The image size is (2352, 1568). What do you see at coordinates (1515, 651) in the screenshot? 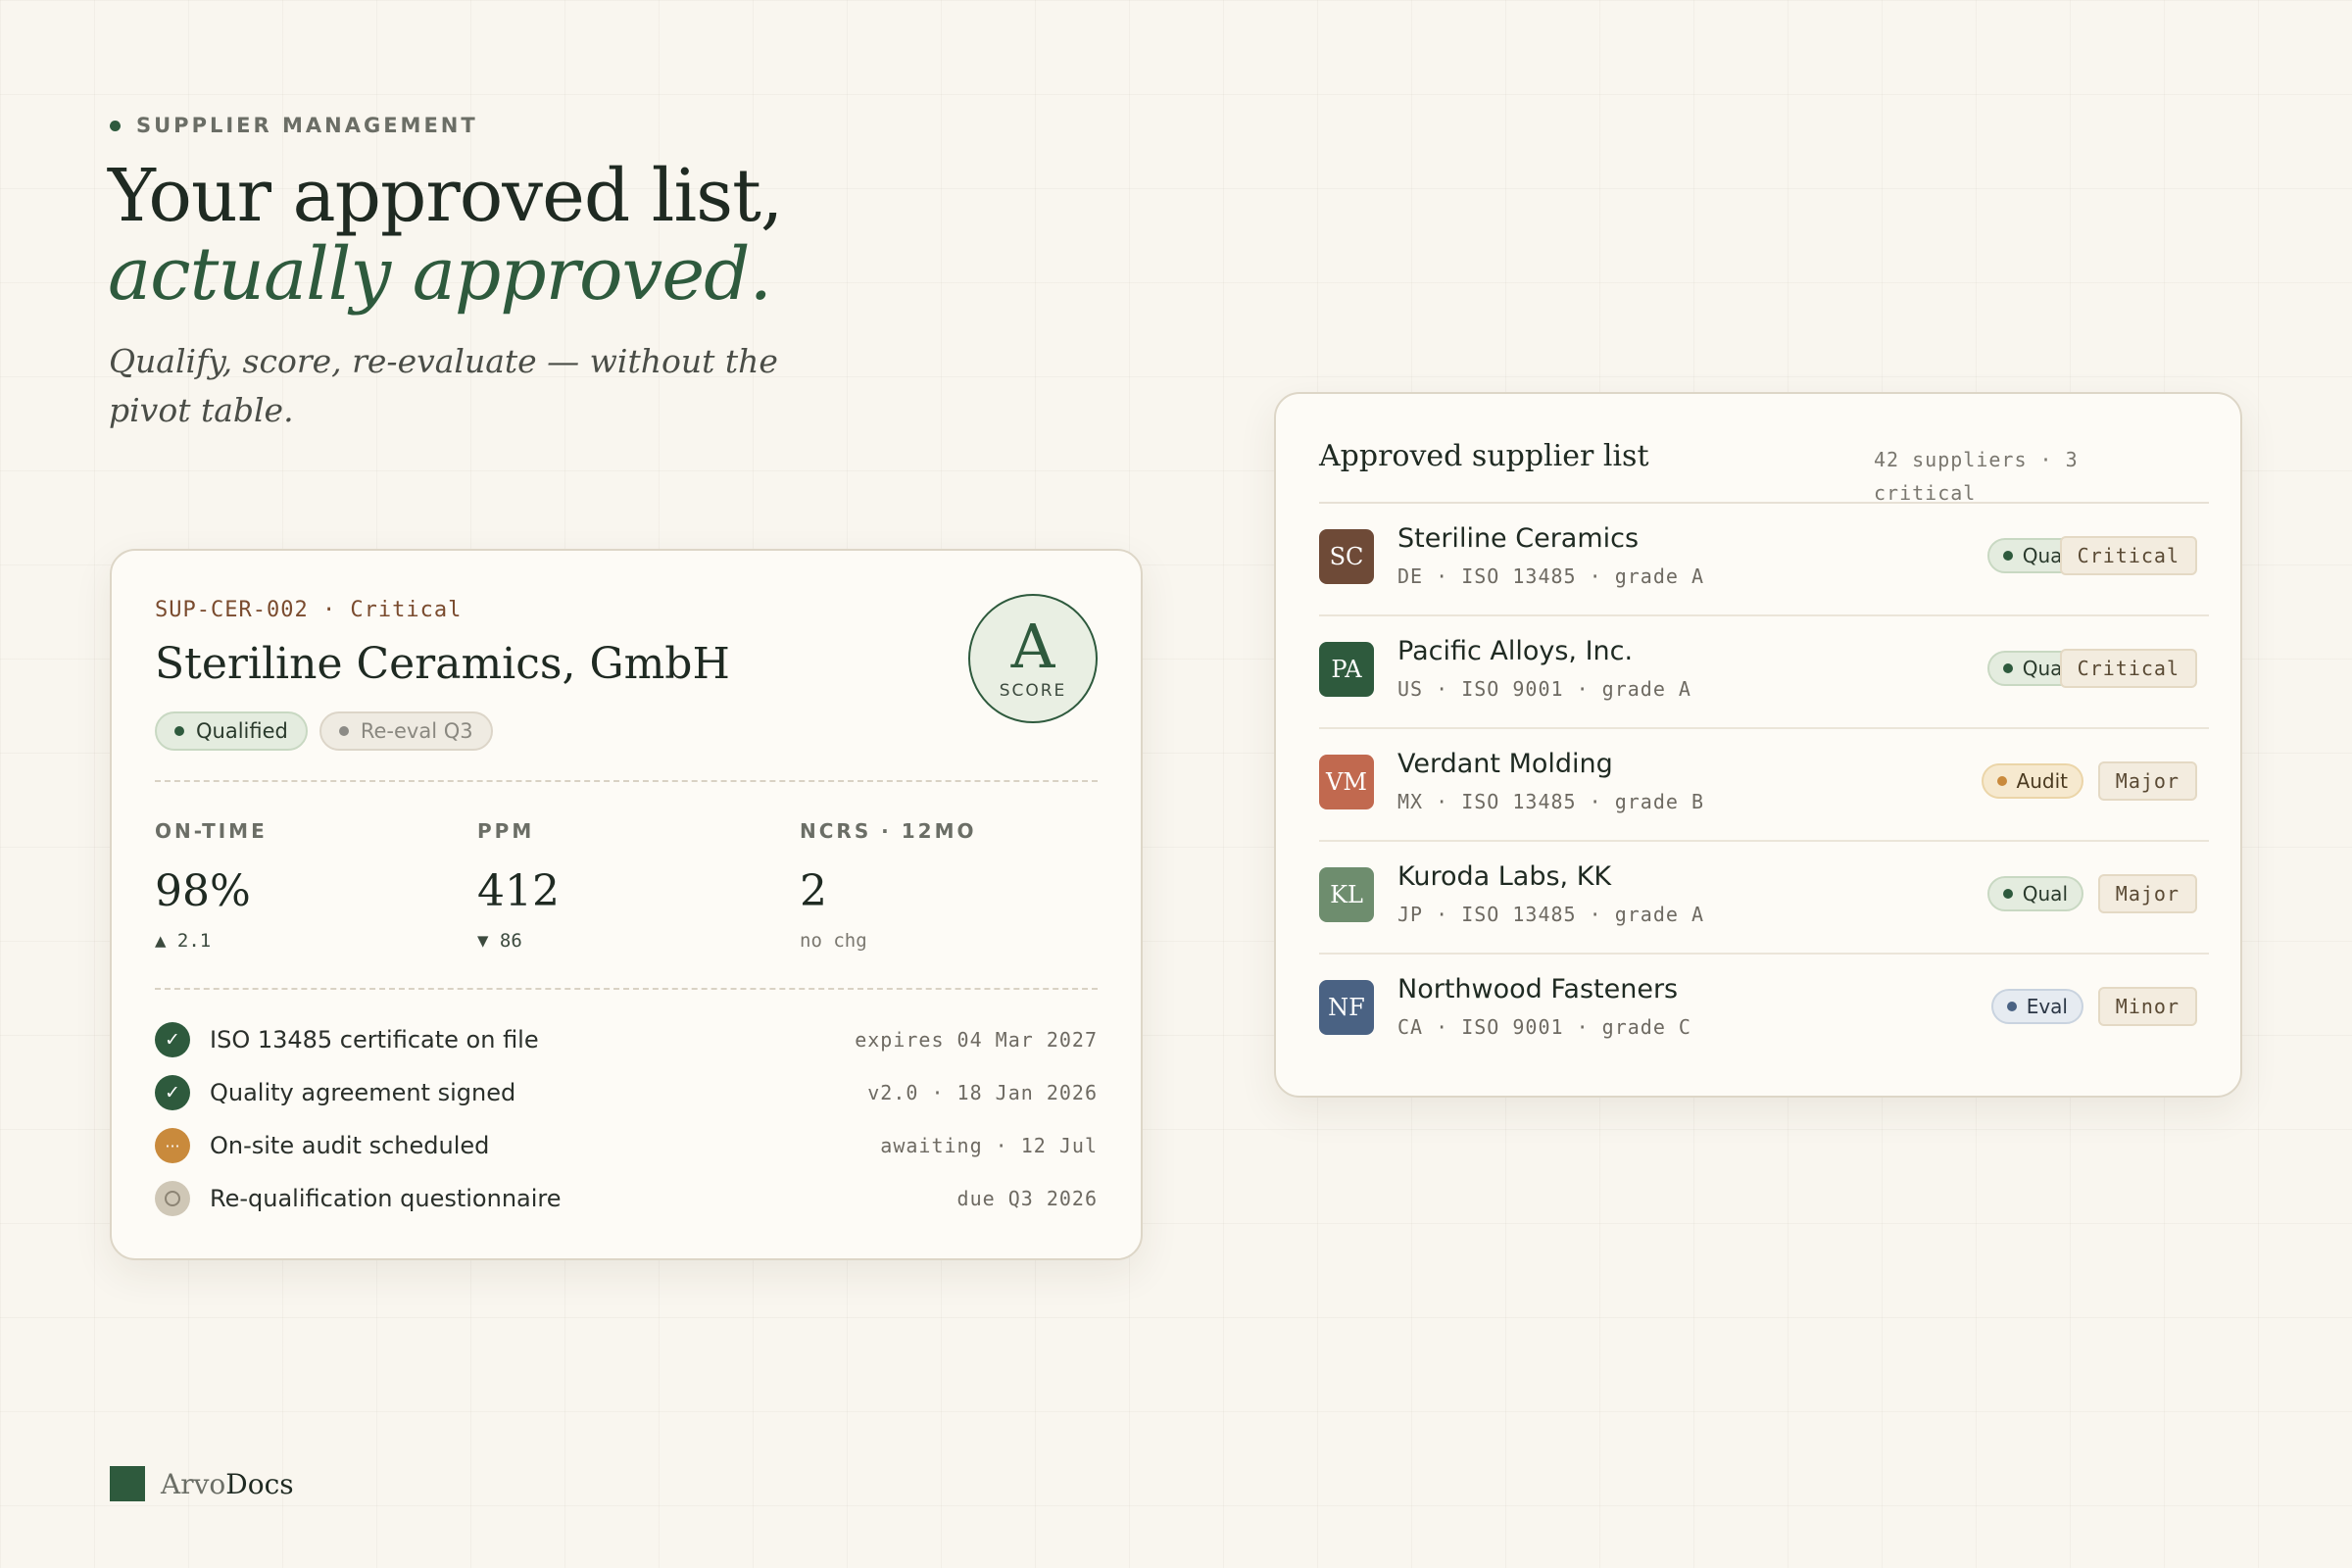
I see `supplier-row-name: Pacific Alloys, Inc.` at bounding box center [1515, 651].